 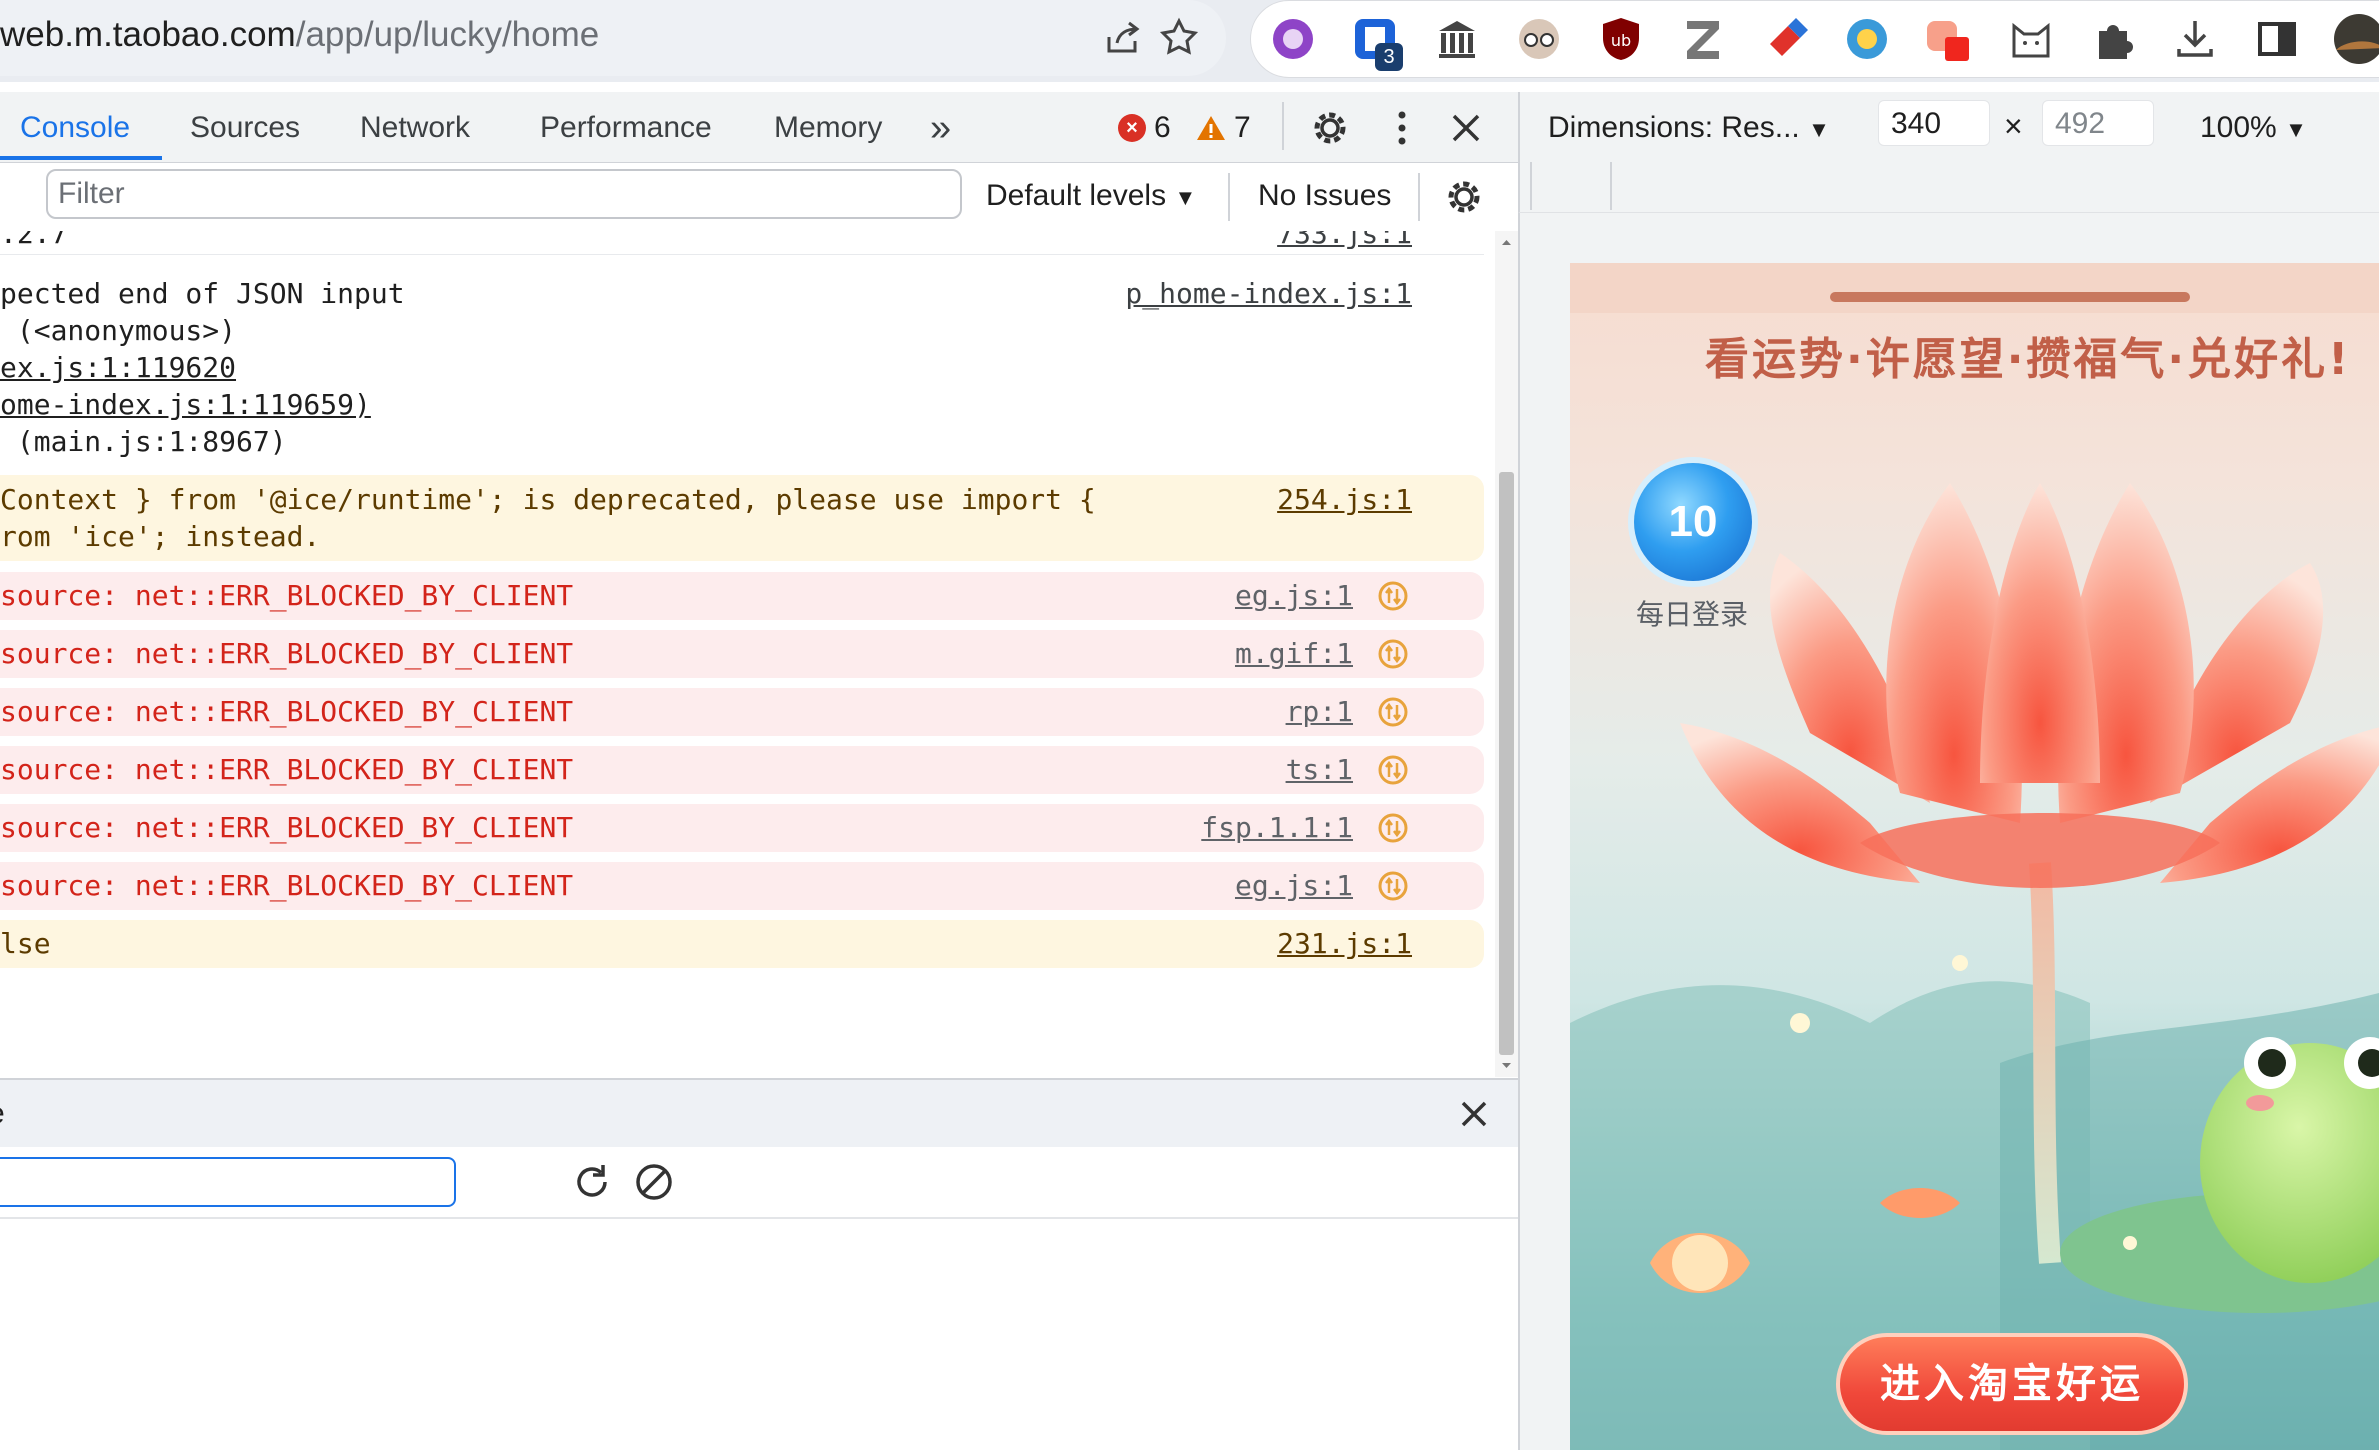 I want to click on warning-icon, so click(x=1211, y=128).